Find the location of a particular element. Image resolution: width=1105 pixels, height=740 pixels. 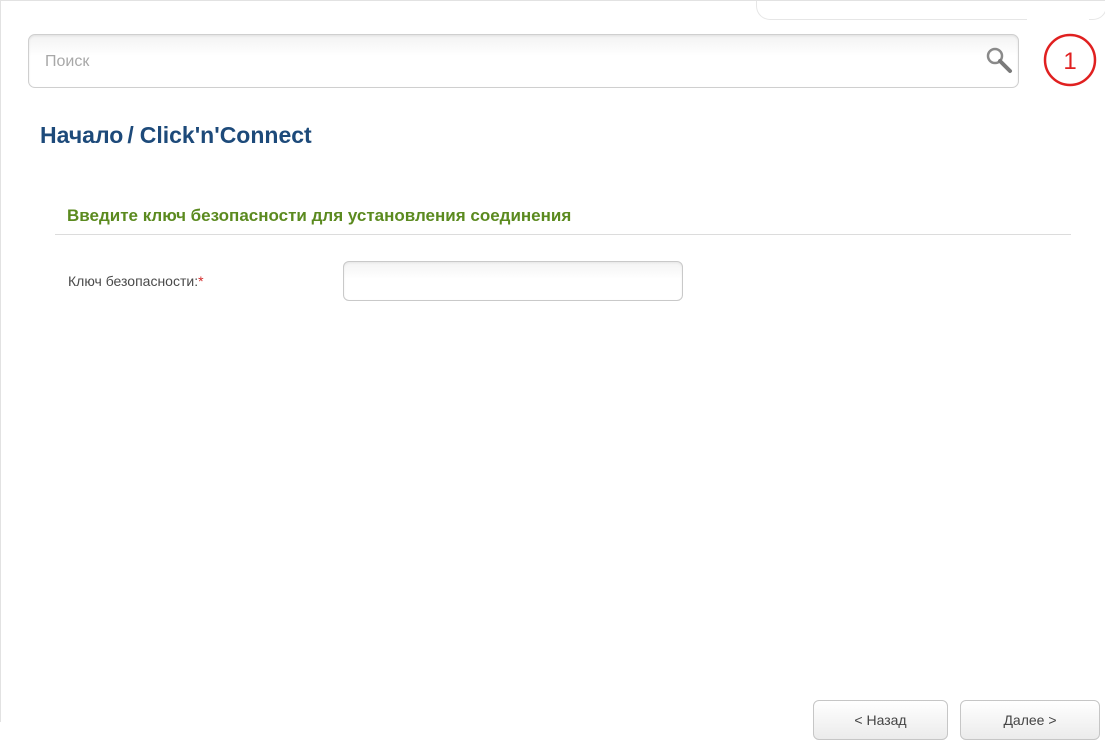

search-input is located at coordinates (495, 62).